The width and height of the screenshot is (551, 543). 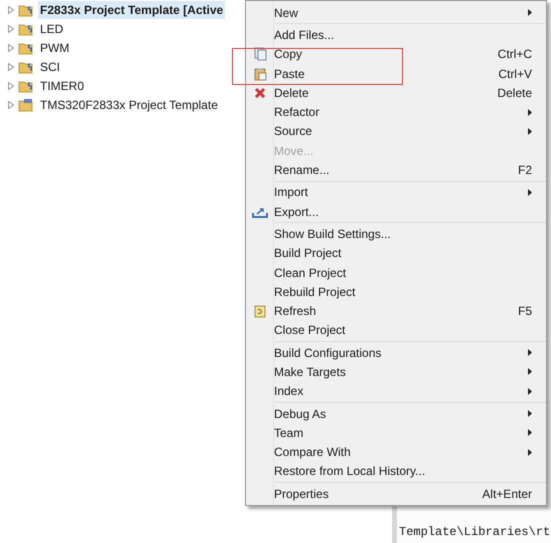 I want to click on tree-item: TMS320F2833x Project Template, so click(x=129, y=105).